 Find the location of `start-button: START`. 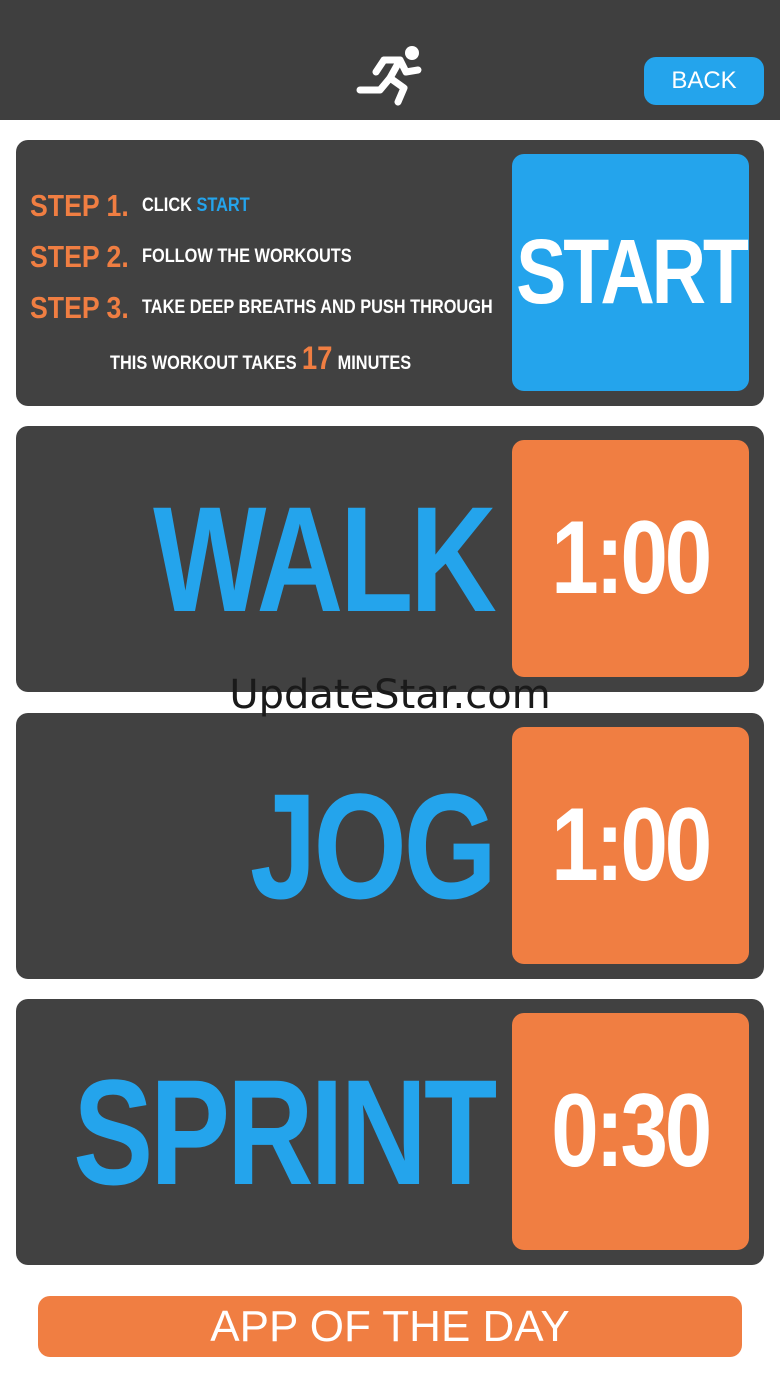

start-button: START is located at coordinates (630, 272).